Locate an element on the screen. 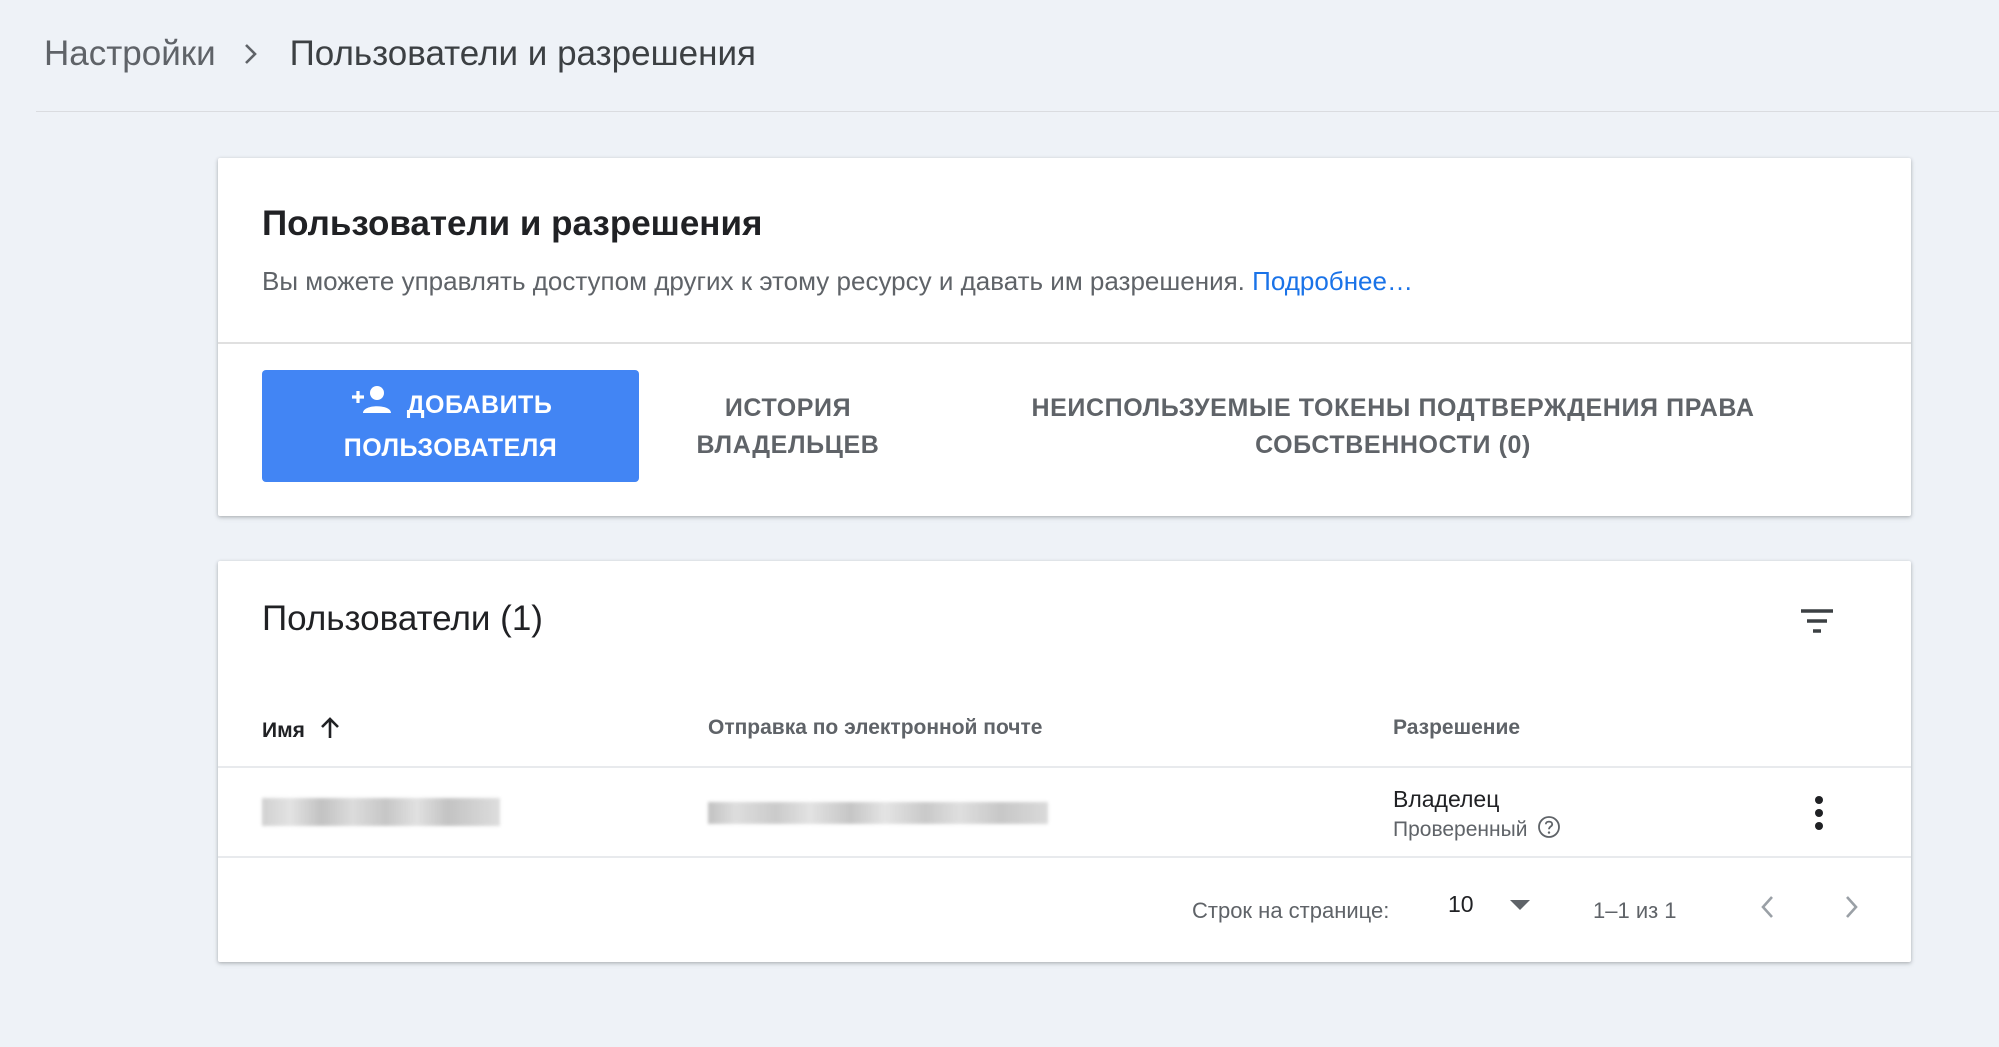 This screenshot has height=1047, width=1999. users-title: Пользователи (1) is located at coordinates (402, 618).